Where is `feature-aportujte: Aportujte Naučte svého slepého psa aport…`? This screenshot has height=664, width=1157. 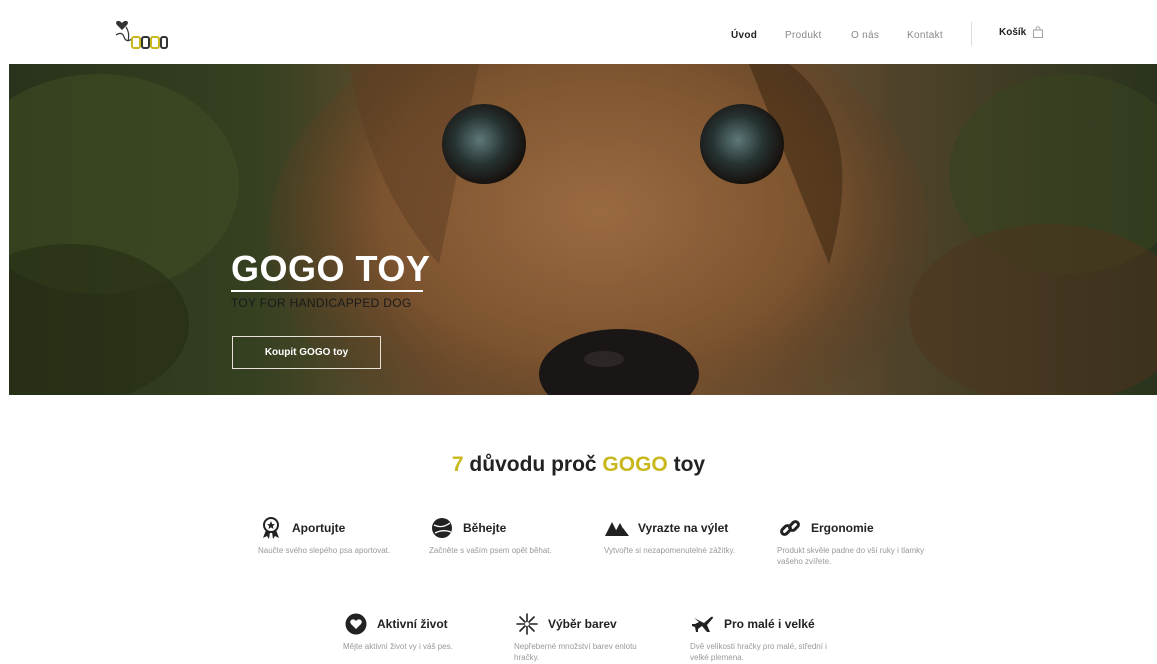 feature-aportujte: Aportujte Naučte svého slepého psa aport… is located at coordinates (338, 536).